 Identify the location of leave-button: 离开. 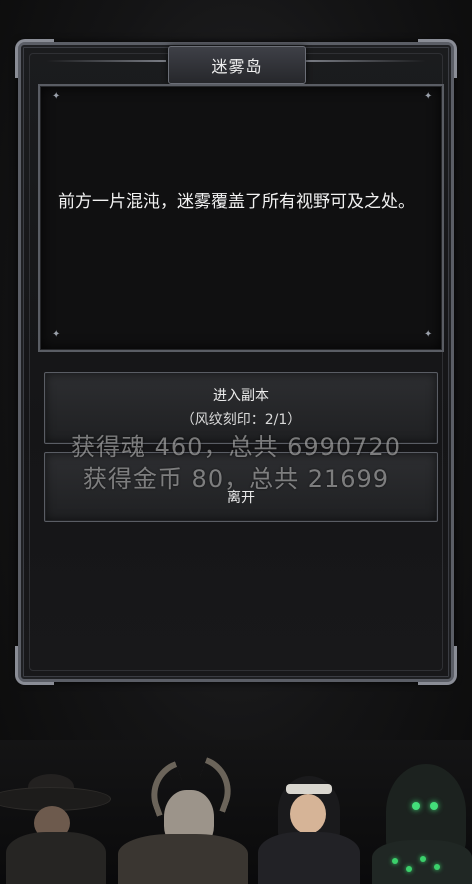
(241, 487).